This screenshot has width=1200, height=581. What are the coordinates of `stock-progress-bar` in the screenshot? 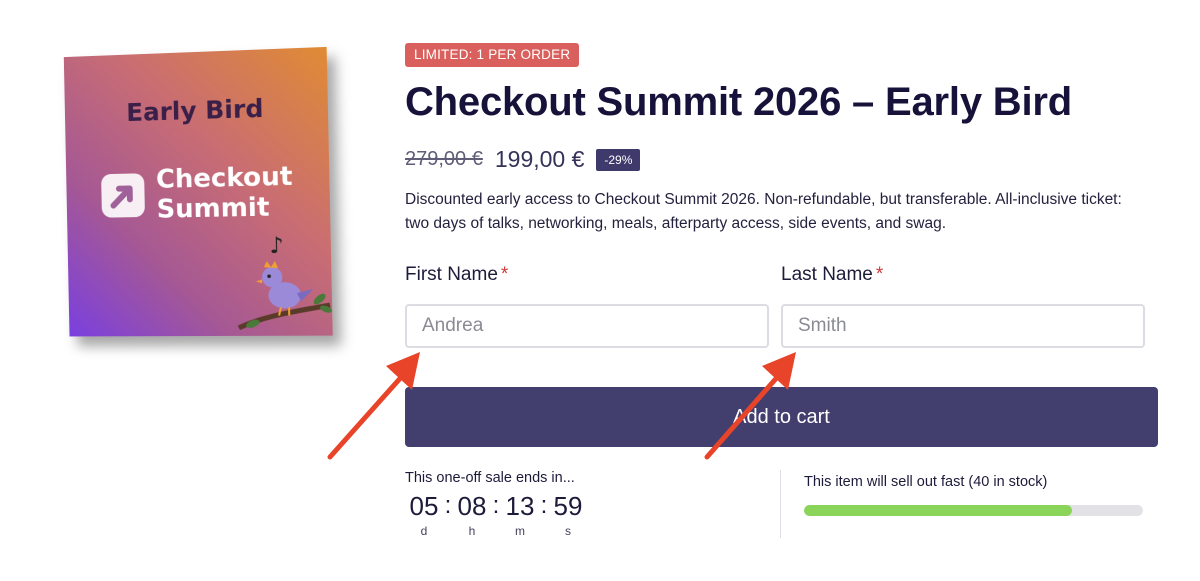 It's located at (973, 510).